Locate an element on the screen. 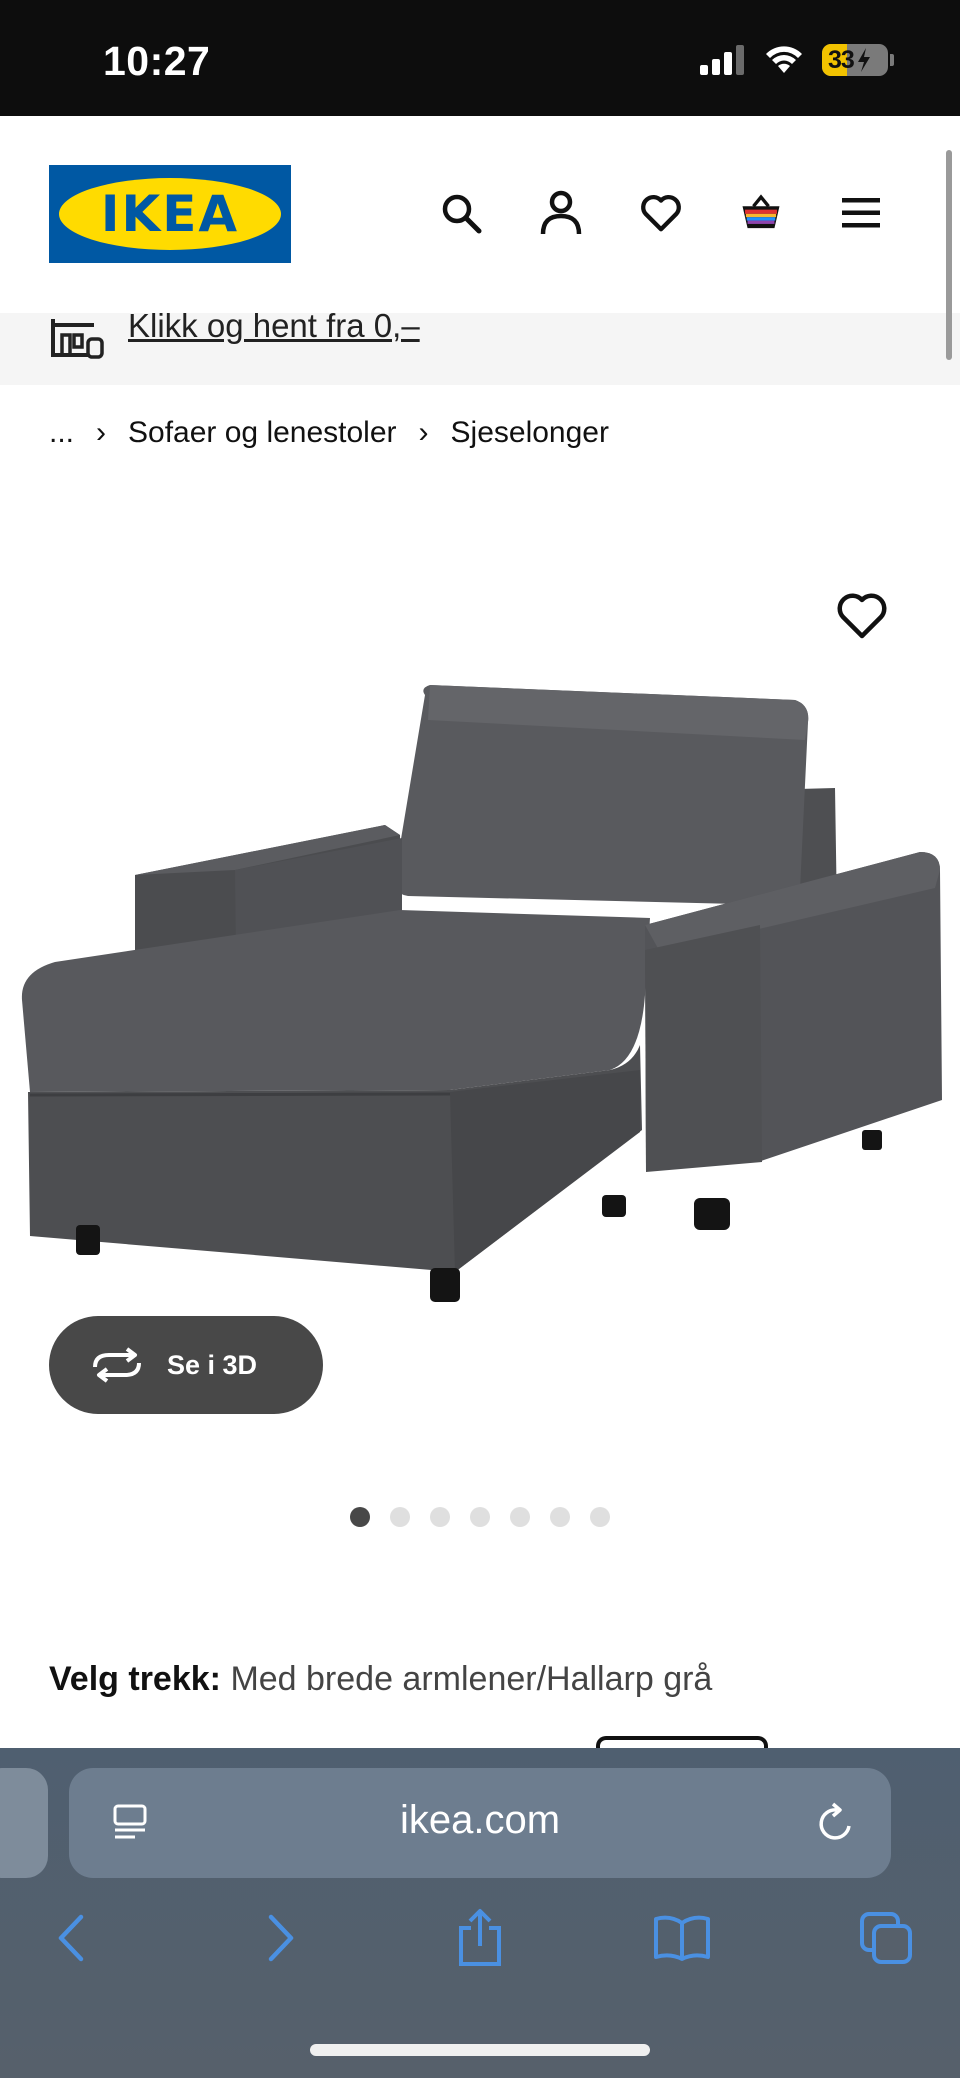 Image resolution: width=960 pixels, height=2078 pixels. image-carousel-dots is located at coordinates (480, 1517).